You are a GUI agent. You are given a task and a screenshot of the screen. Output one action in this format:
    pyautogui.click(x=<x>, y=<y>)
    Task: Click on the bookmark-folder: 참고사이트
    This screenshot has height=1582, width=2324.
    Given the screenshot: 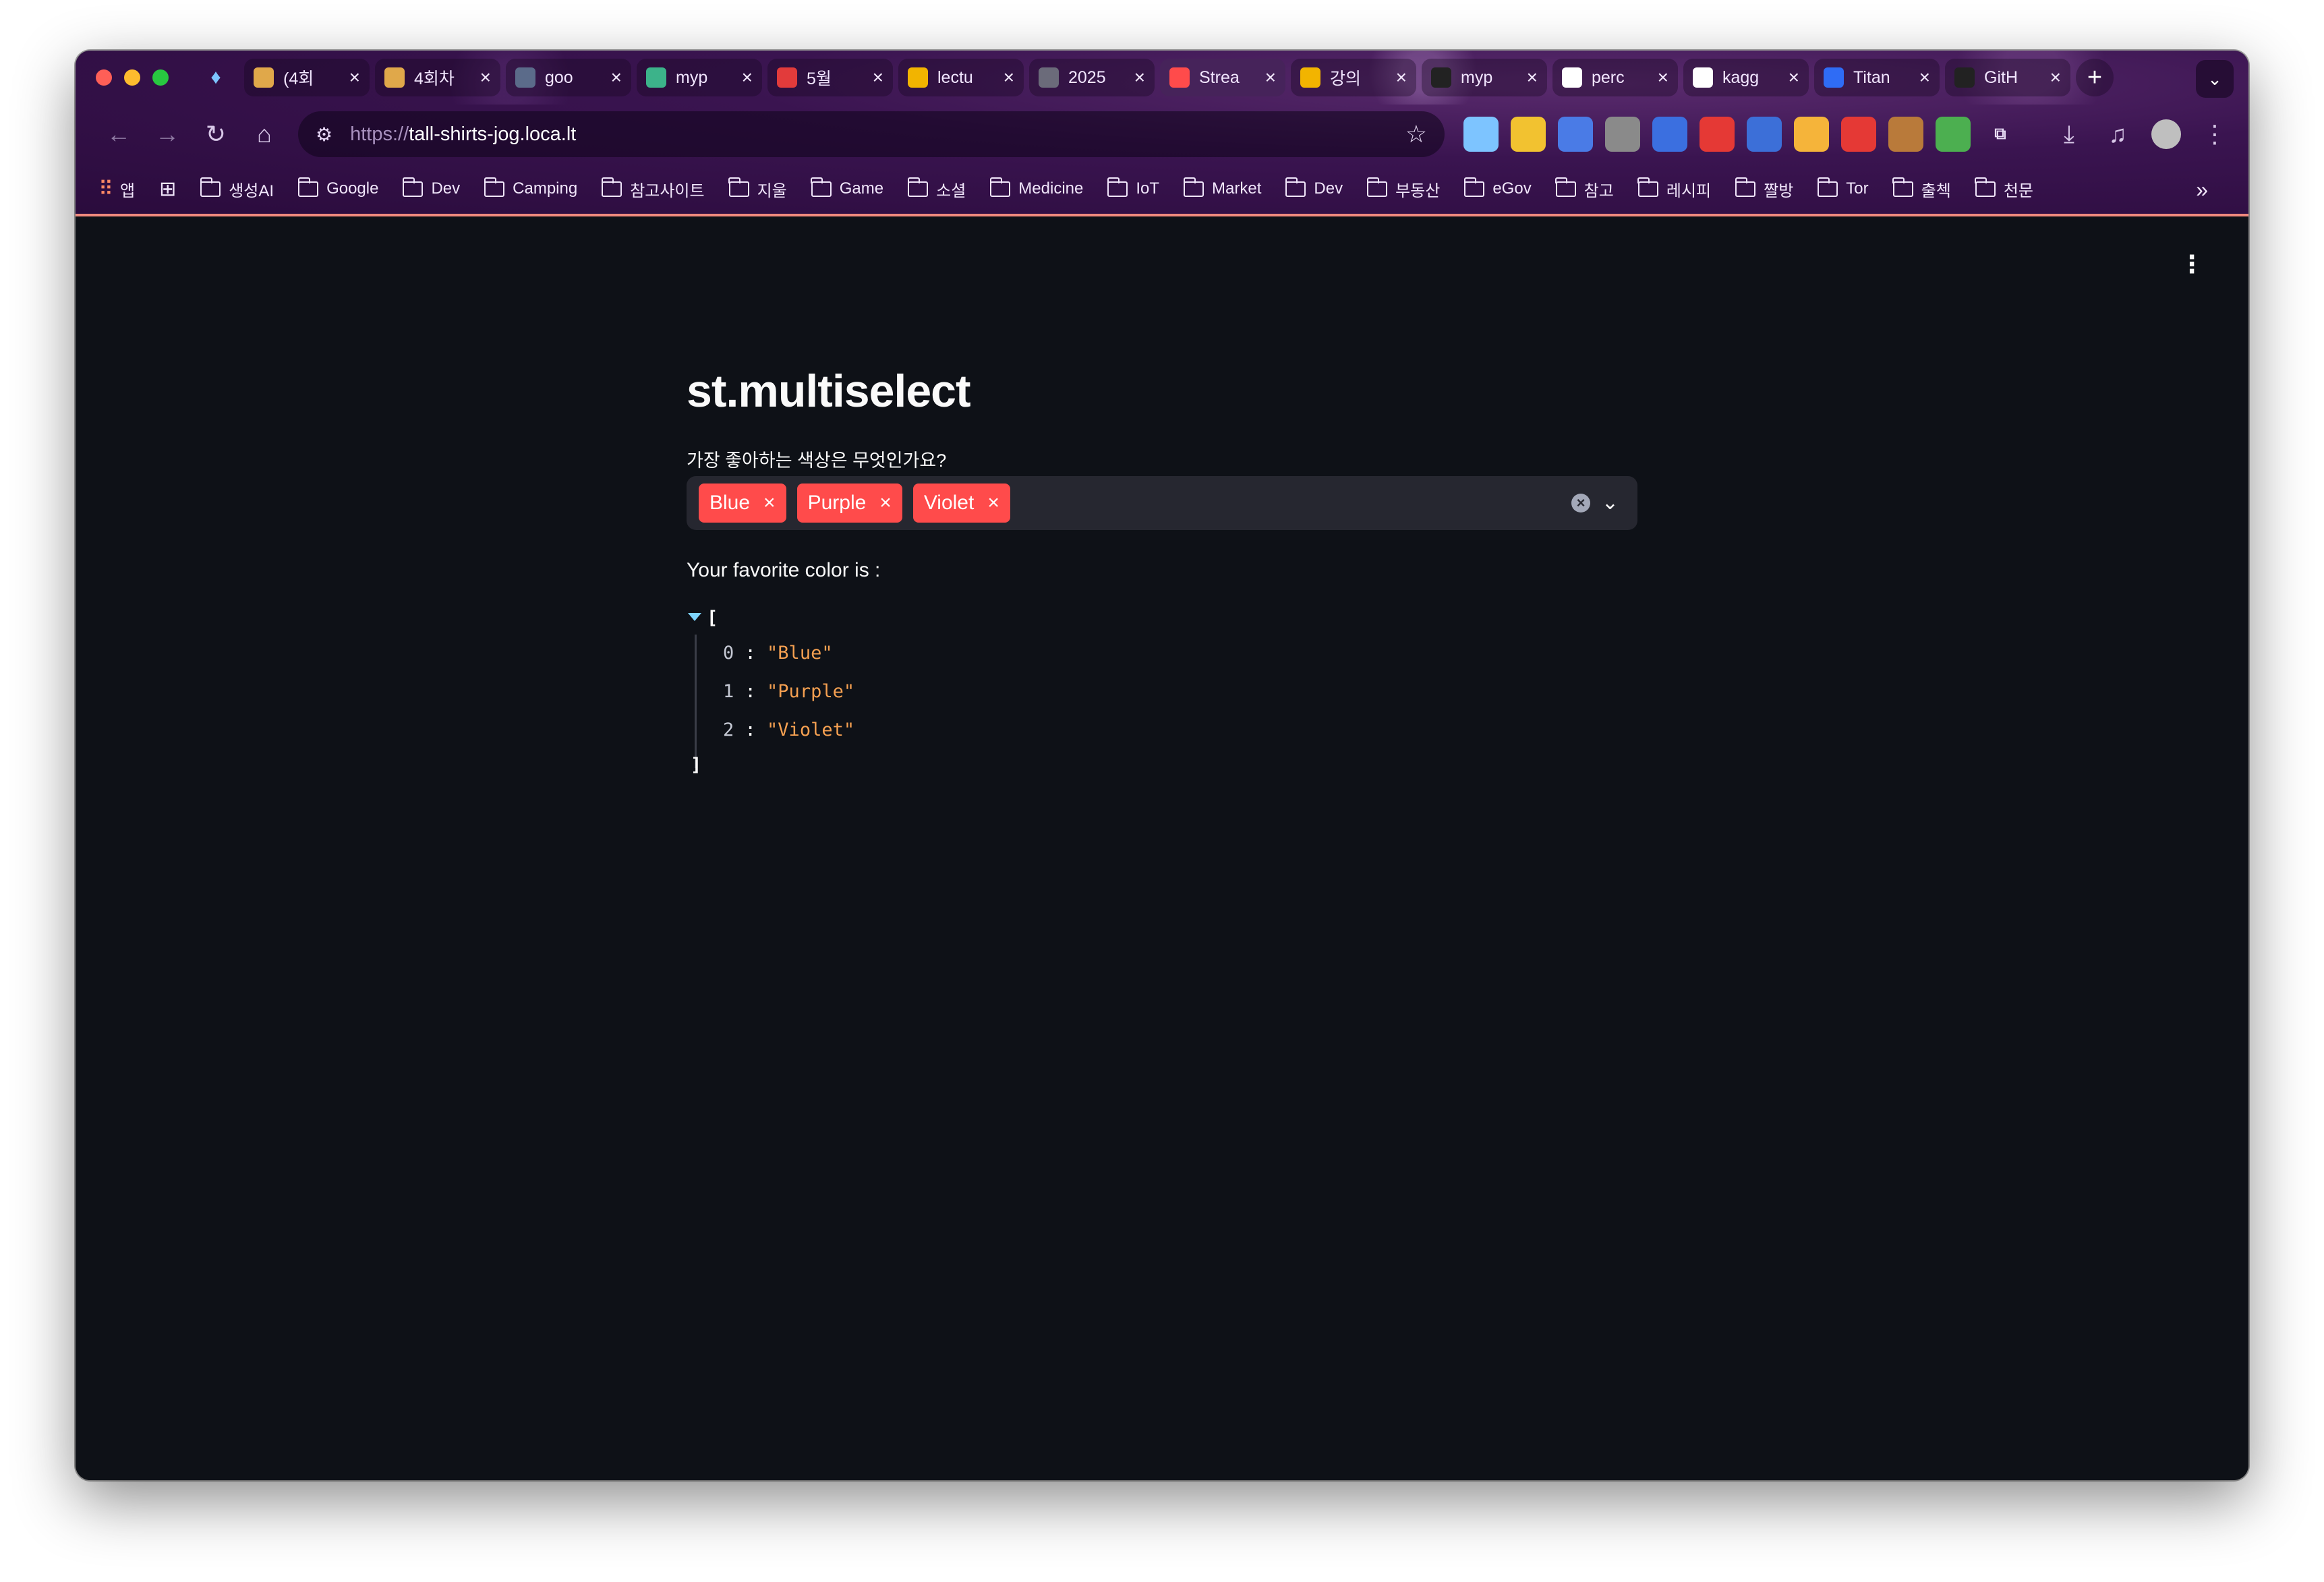 What is the action you would take?
    pyautogui.click(x=653, y=189)
    